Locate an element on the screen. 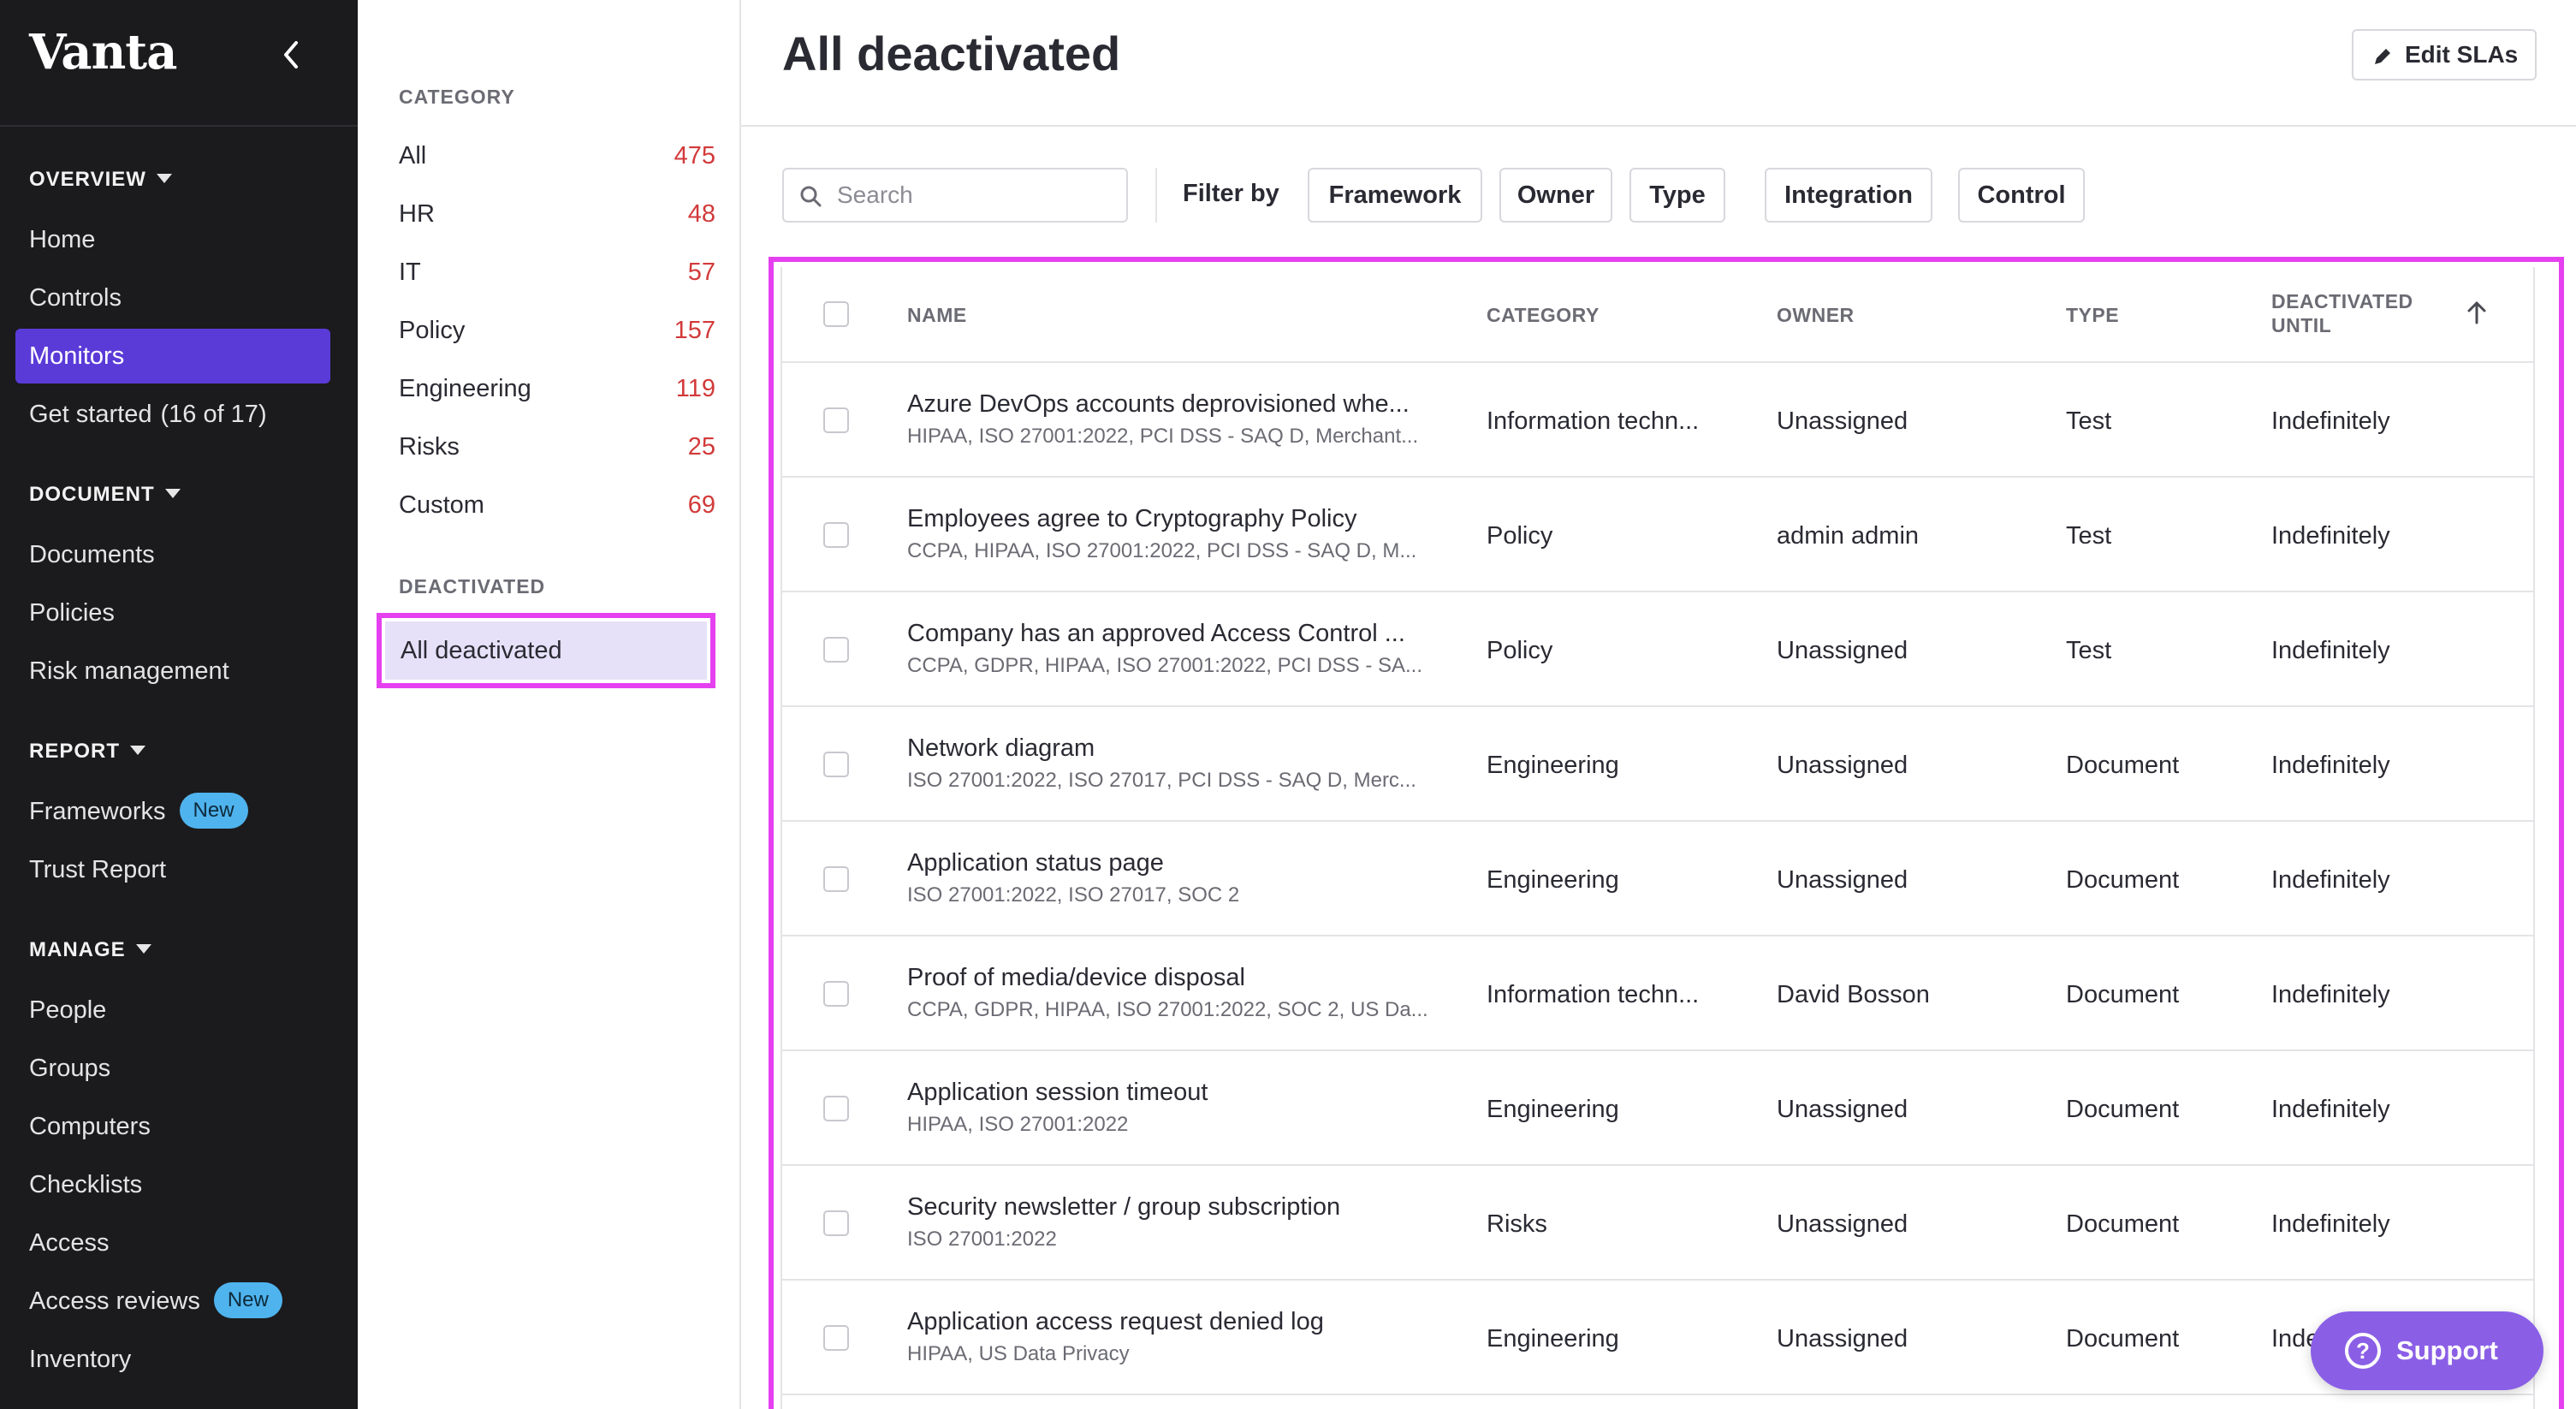 This screenshot has width=2576, height=1409. new-badge: New is located at coordinates (213, 811).